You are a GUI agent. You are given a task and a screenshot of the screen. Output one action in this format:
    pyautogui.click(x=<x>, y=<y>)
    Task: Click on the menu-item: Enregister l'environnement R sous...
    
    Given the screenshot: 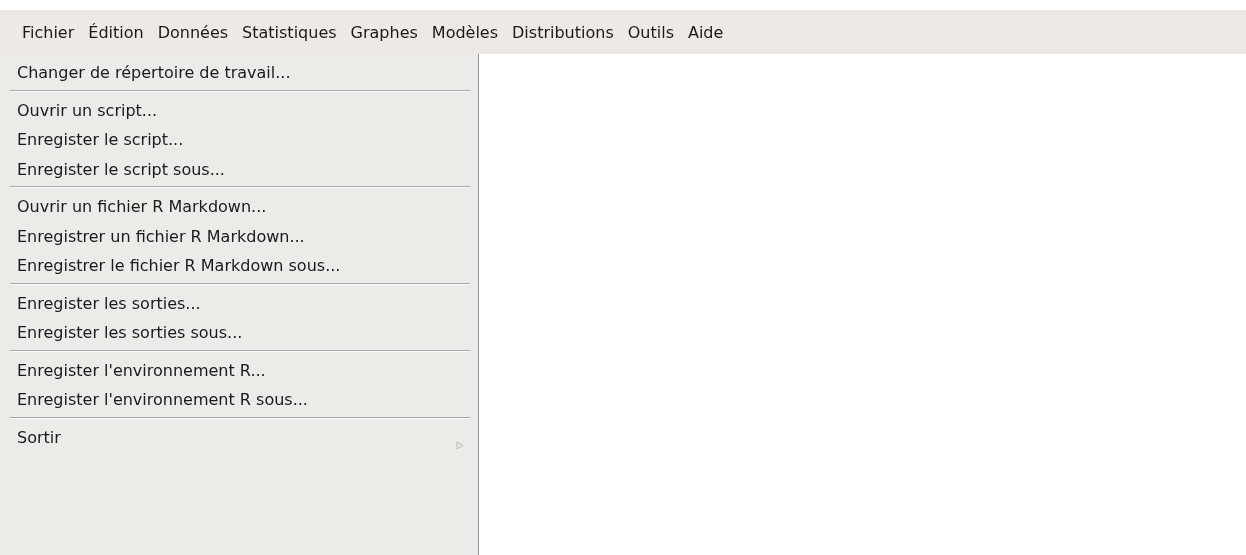 What is the action you would take?
    pyautogui.click(x=239, y=400)
    